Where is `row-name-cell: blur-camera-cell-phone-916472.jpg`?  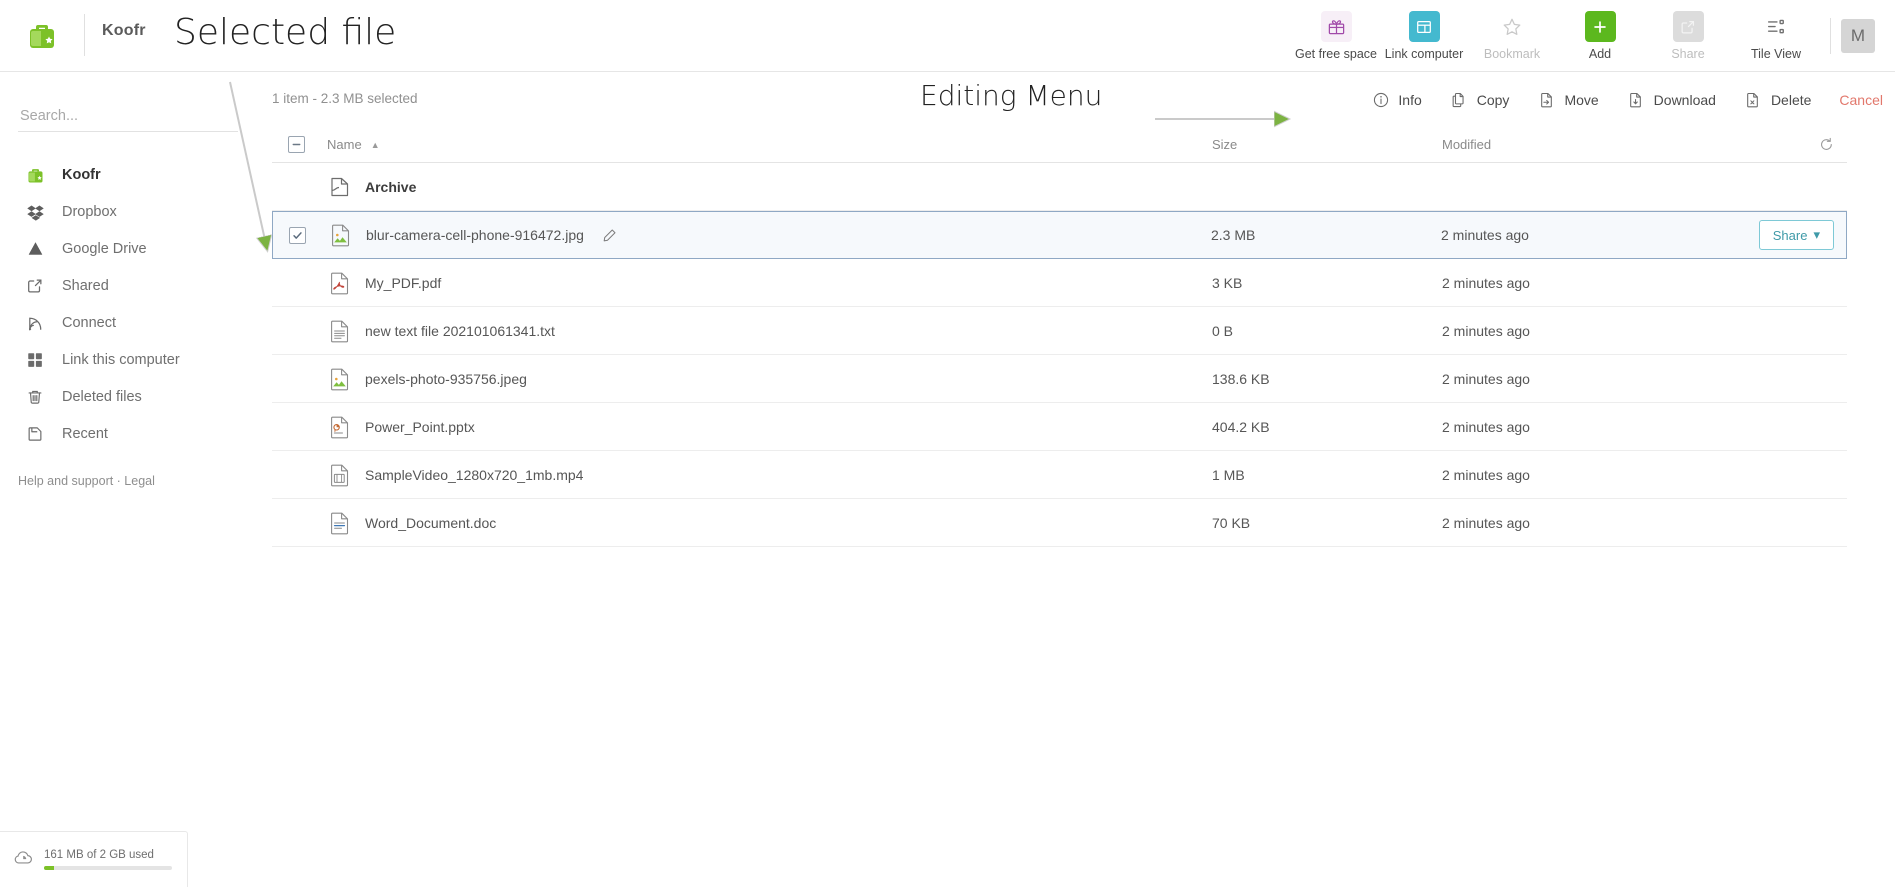 row-name-cell: blur-camera-cell-phone-916472.jpg is located at coordinates (766, 235).